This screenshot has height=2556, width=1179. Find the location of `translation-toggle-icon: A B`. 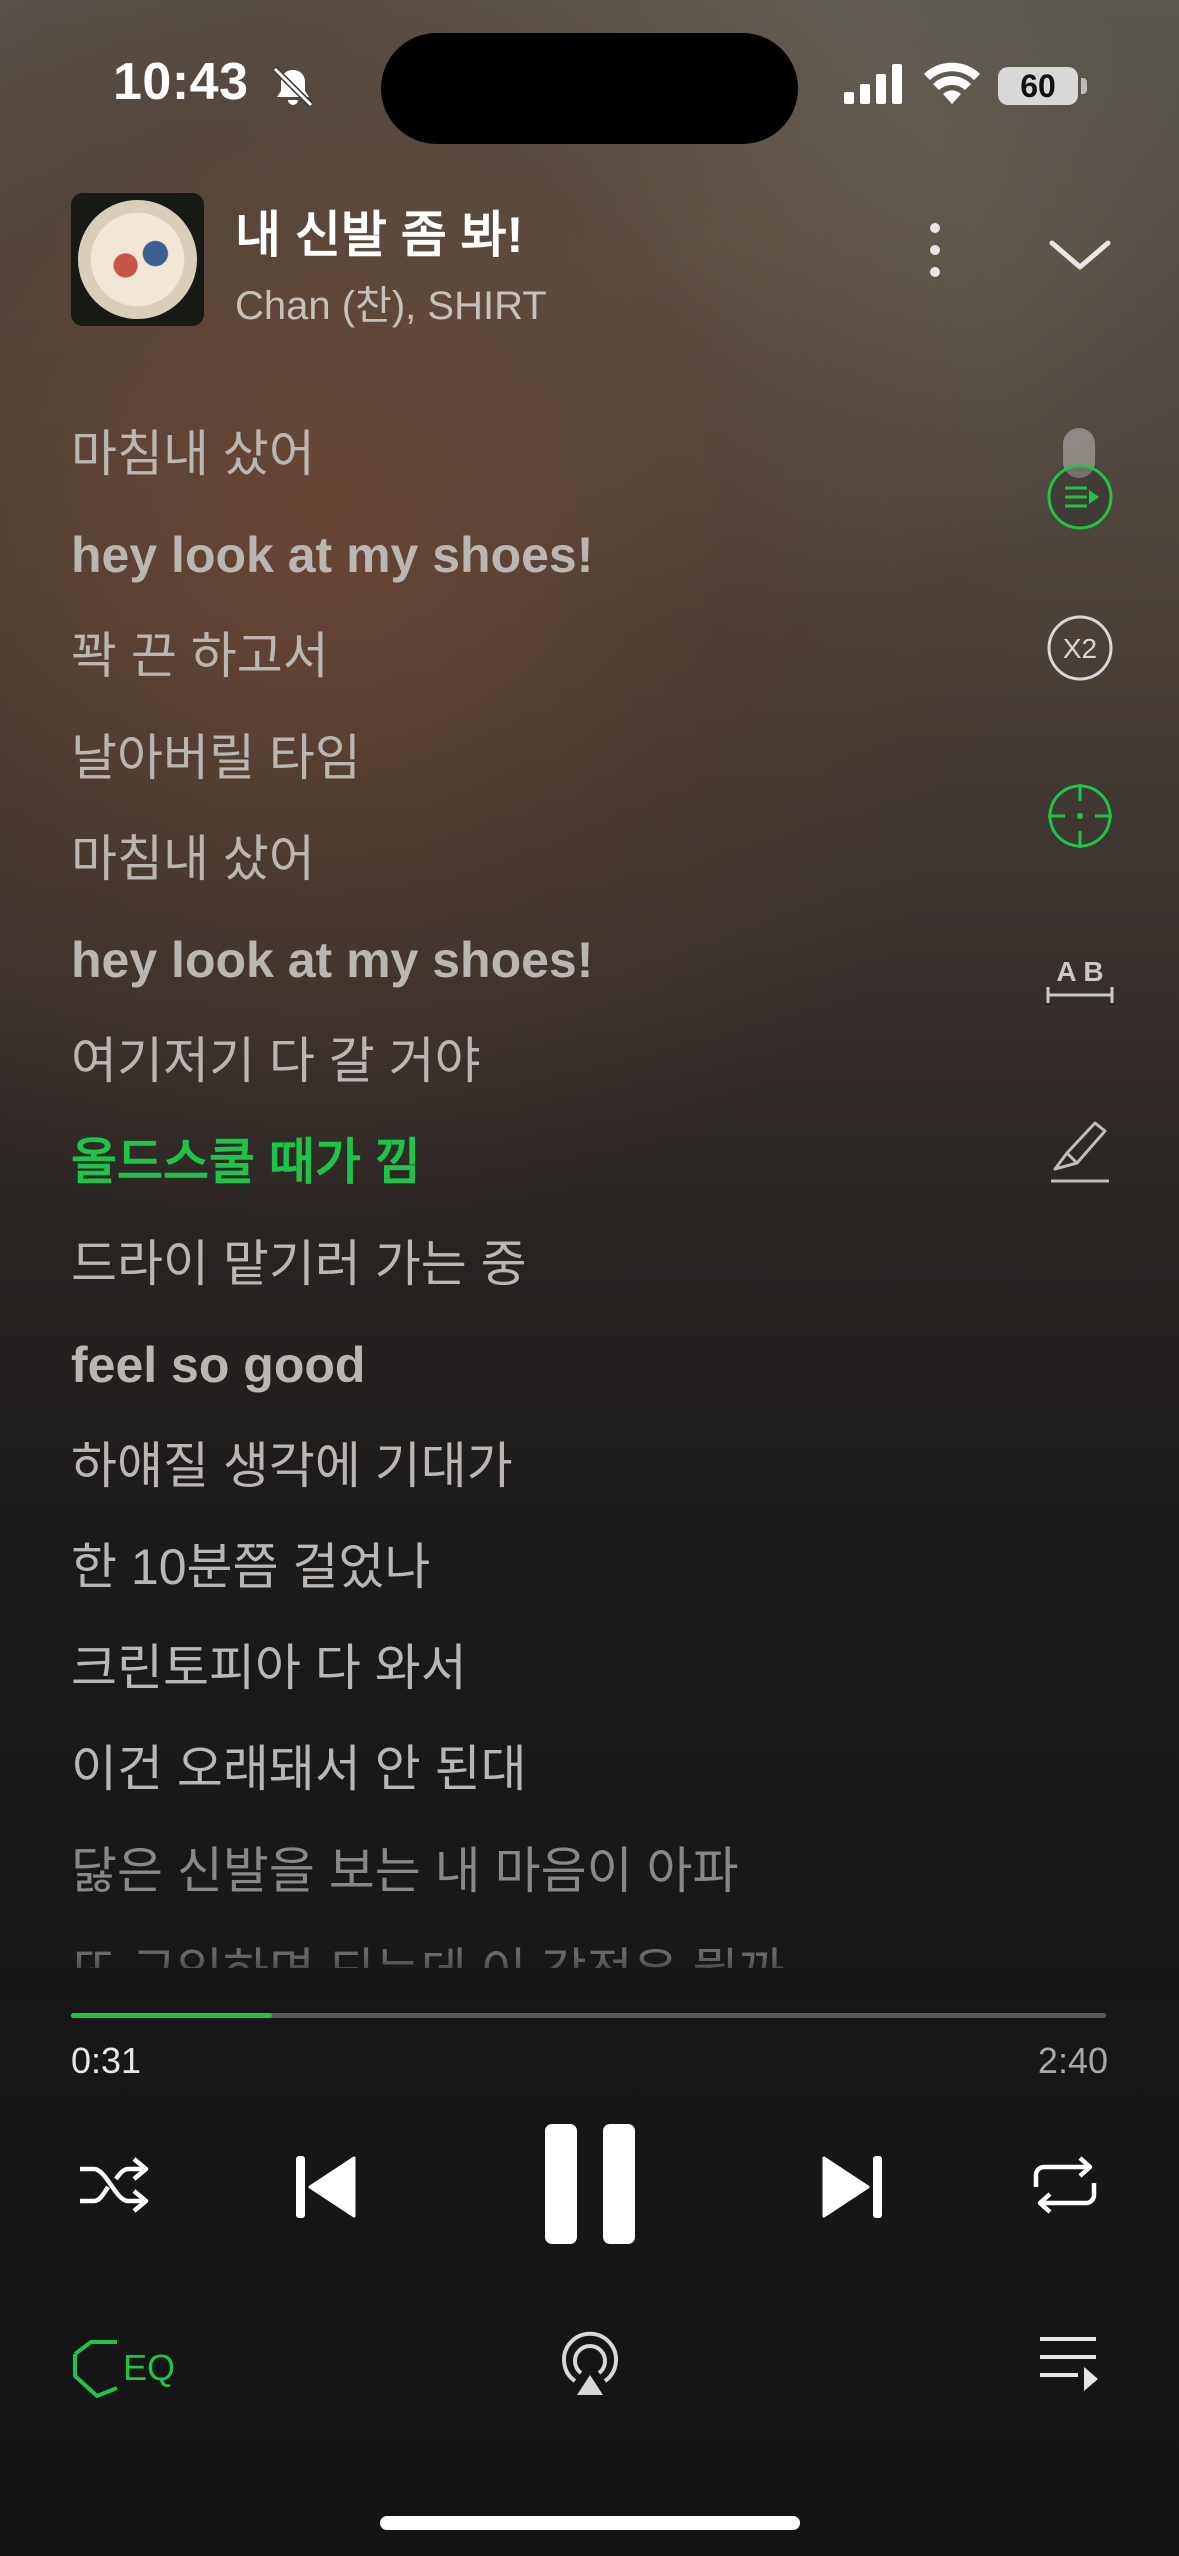

translation-toggle-icon: A B is located at coordinates (1080, 982).